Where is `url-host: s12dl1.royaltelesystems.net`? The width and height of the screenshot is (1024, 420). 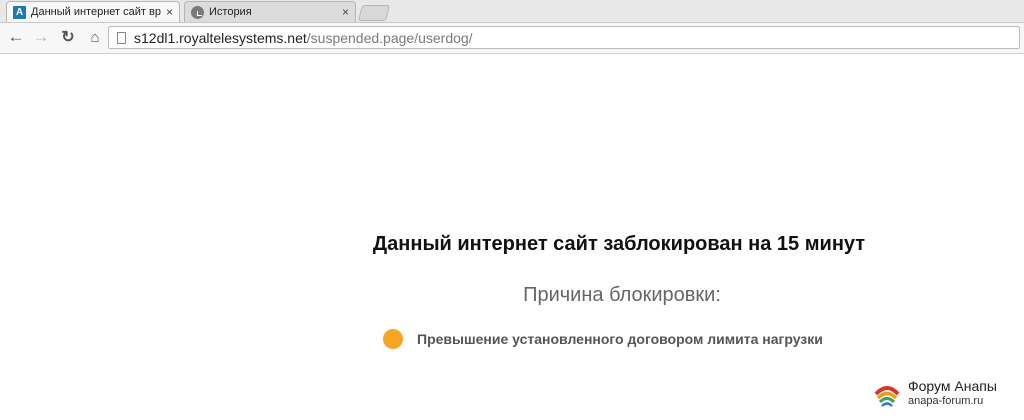 url-host: s12dl1.royaltelesystems.net is located at coordinates (220, 37).